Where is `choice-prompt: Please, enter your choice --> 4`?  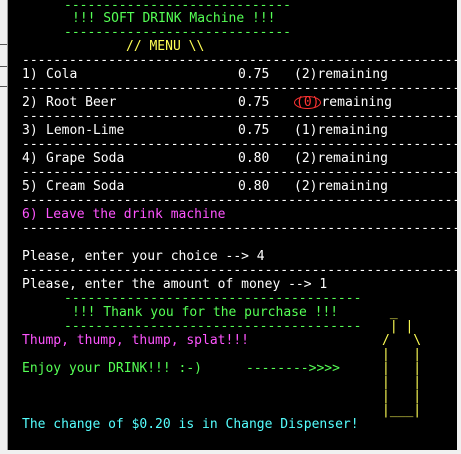
choice-prompt: Please, enter your choice --> 4 is located at coordinates (143, 256).